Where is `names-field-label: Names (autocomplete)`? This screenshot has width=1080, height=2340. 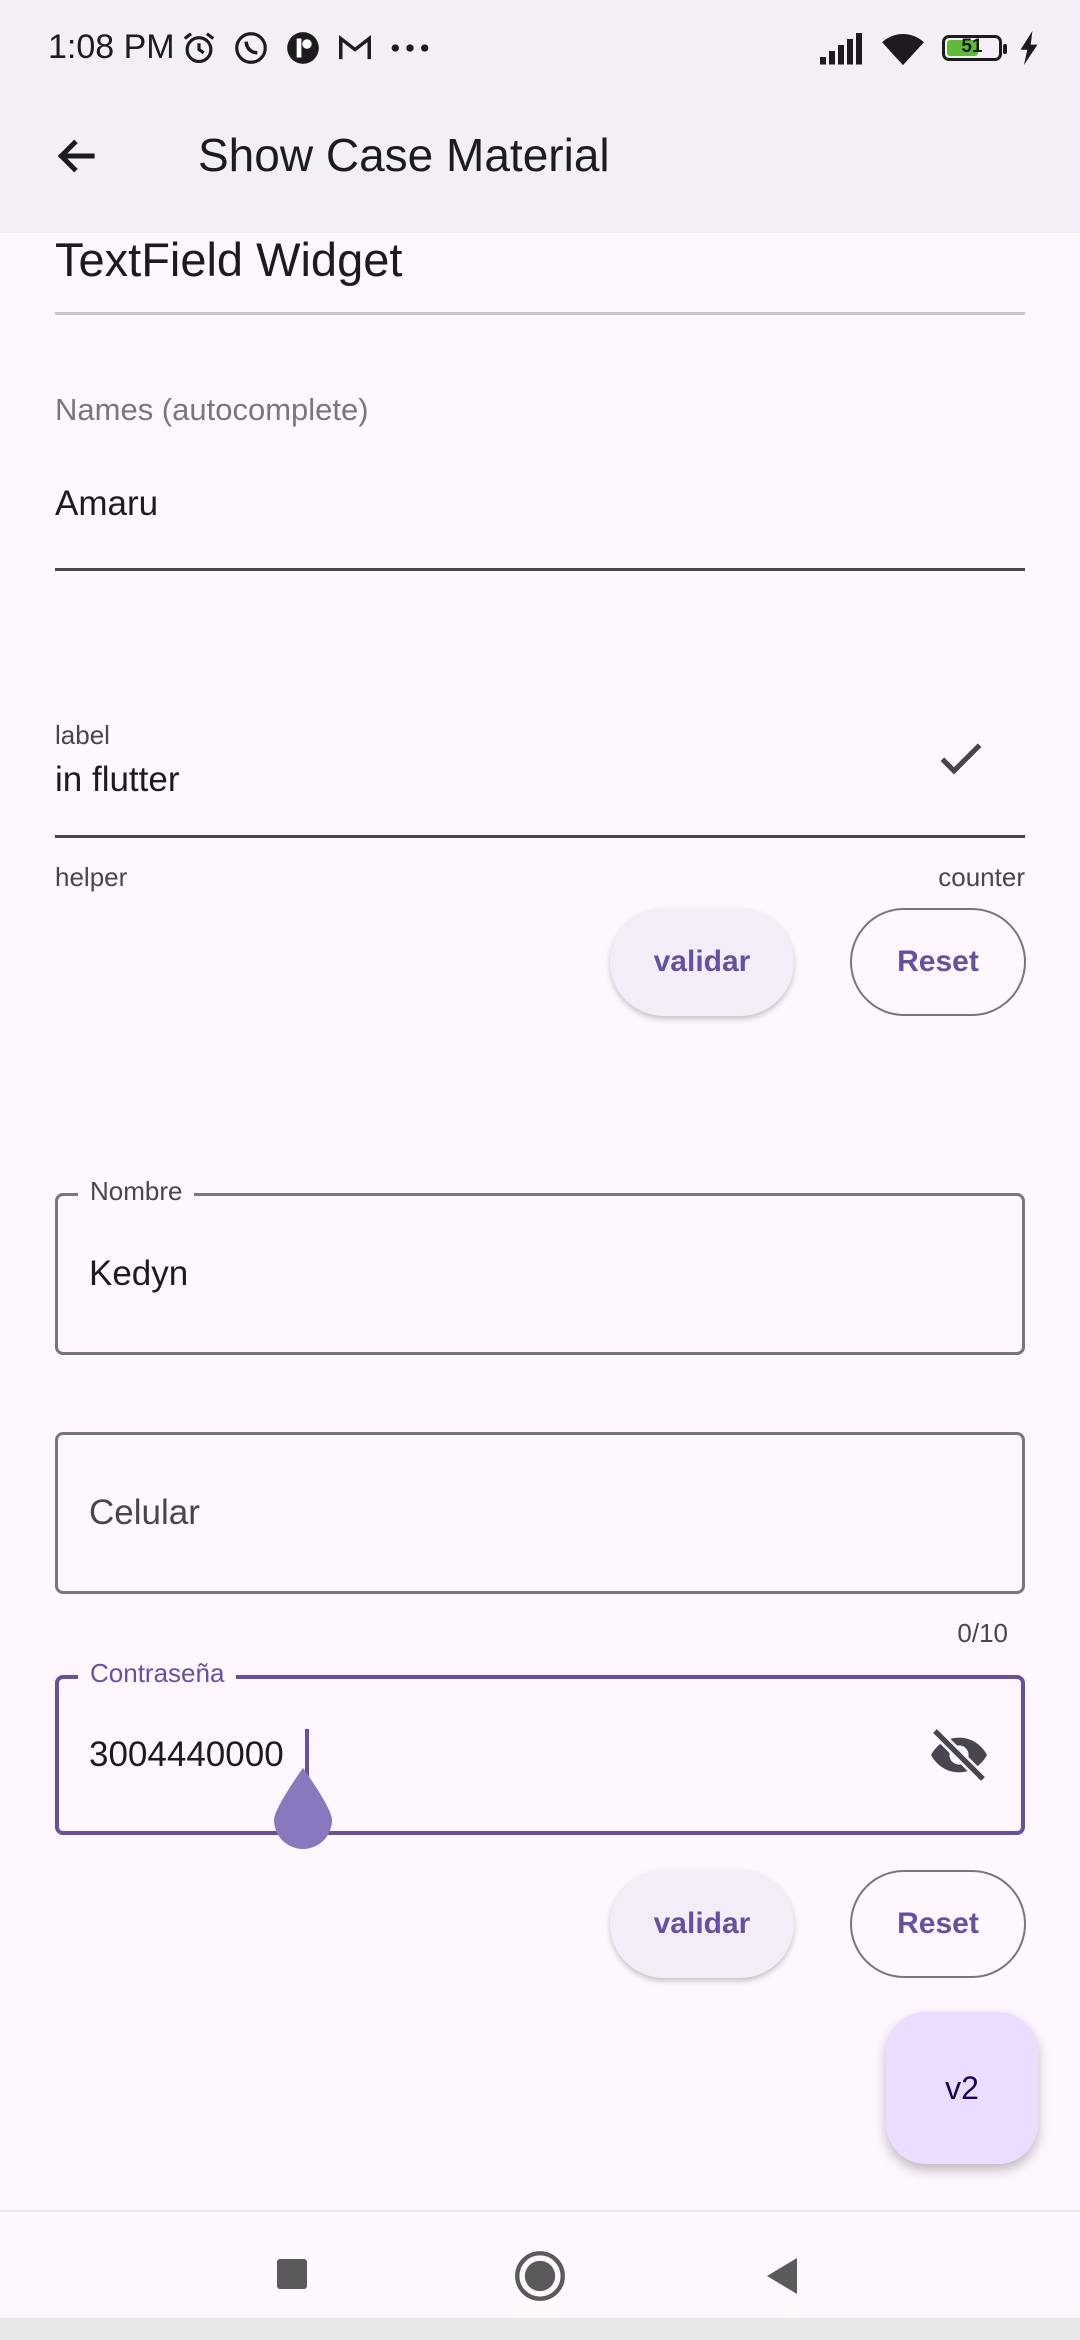
names-field-label: Names (autocomplete) is located at coordinates (212, 409).